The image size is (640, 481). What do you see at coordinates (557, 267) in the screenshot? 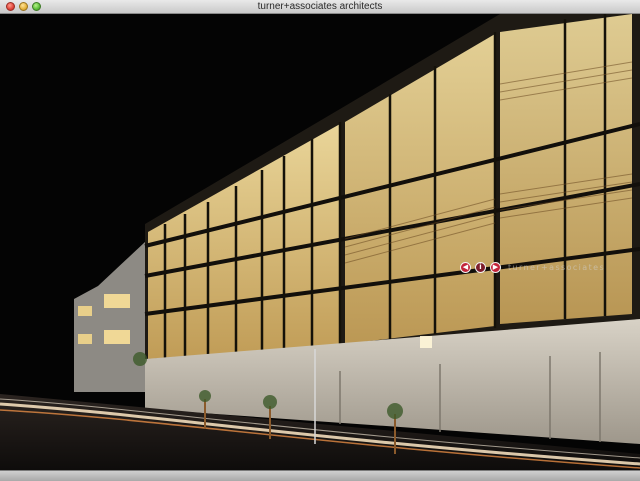
I see `brand-watermark: turner+associates` at bounding box center [557, 267].